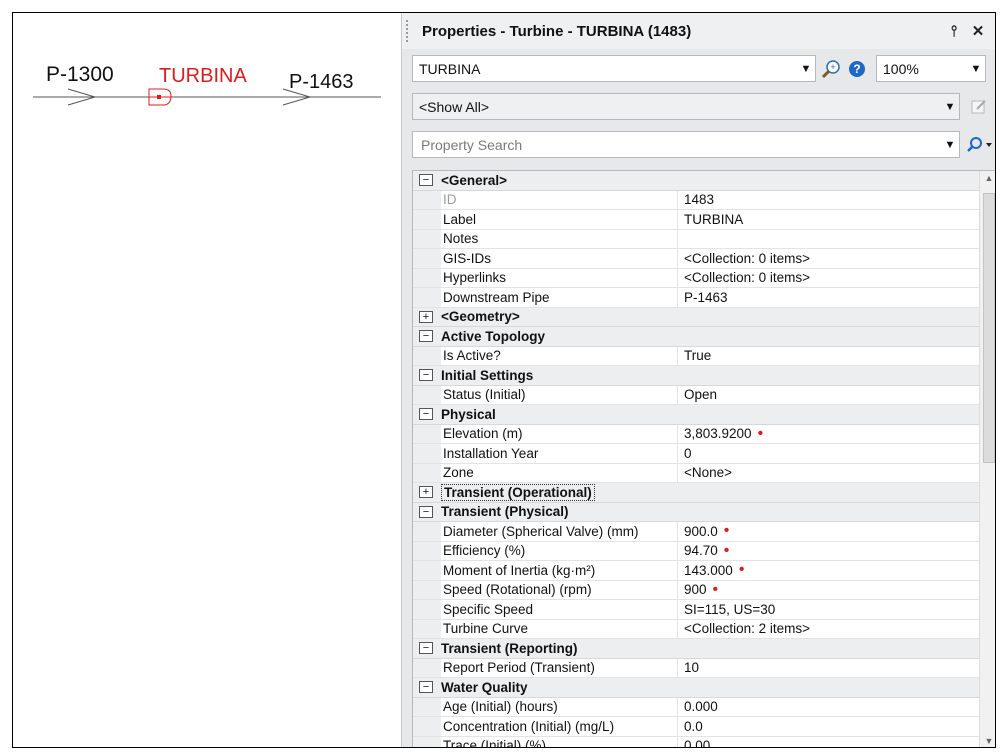  What do you see at coordinates (954, 31) in the screenshot?
I see `pin-icon: ⫯` at bounding box center [954, 31].